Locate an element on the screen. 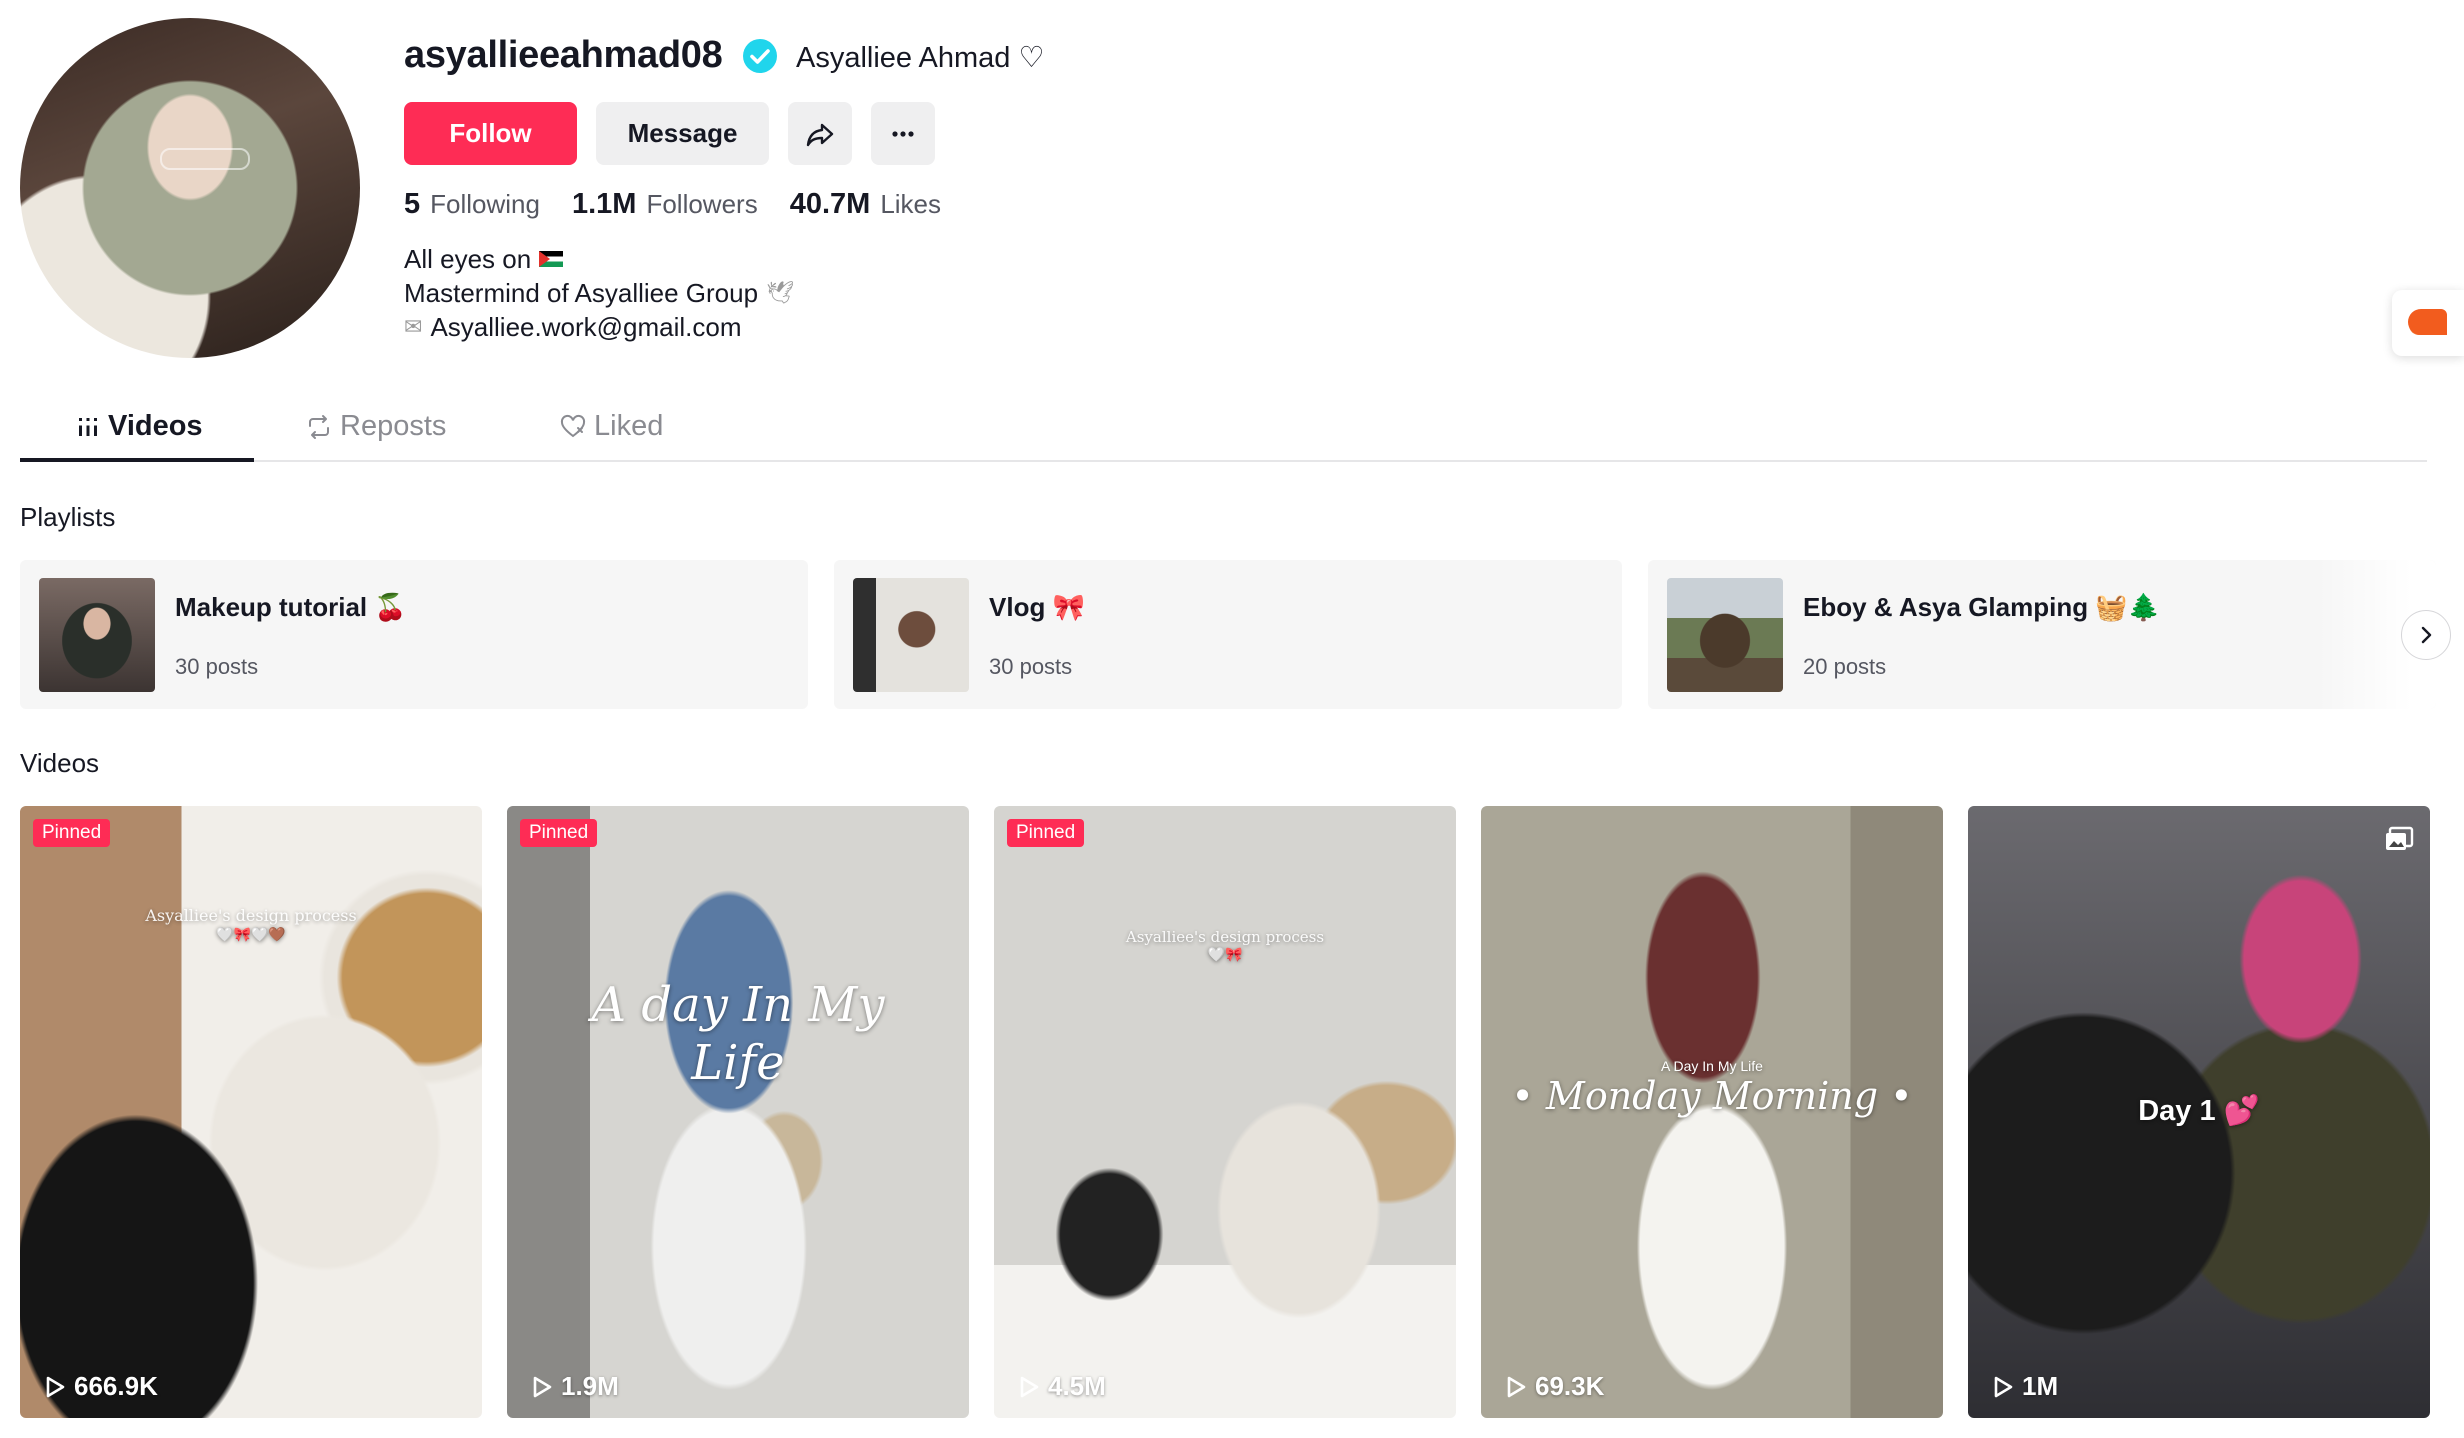  envelope-icon: ✉ is located at coordinates (413, 326).